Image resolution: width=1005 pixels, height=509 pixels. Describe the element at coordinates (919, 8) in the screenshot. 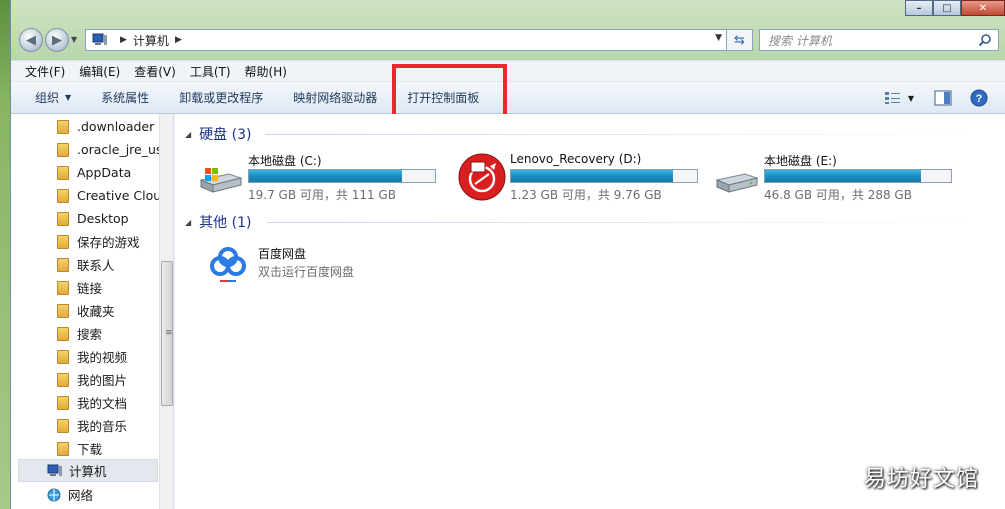

I see `minimize-button: –` at that location.